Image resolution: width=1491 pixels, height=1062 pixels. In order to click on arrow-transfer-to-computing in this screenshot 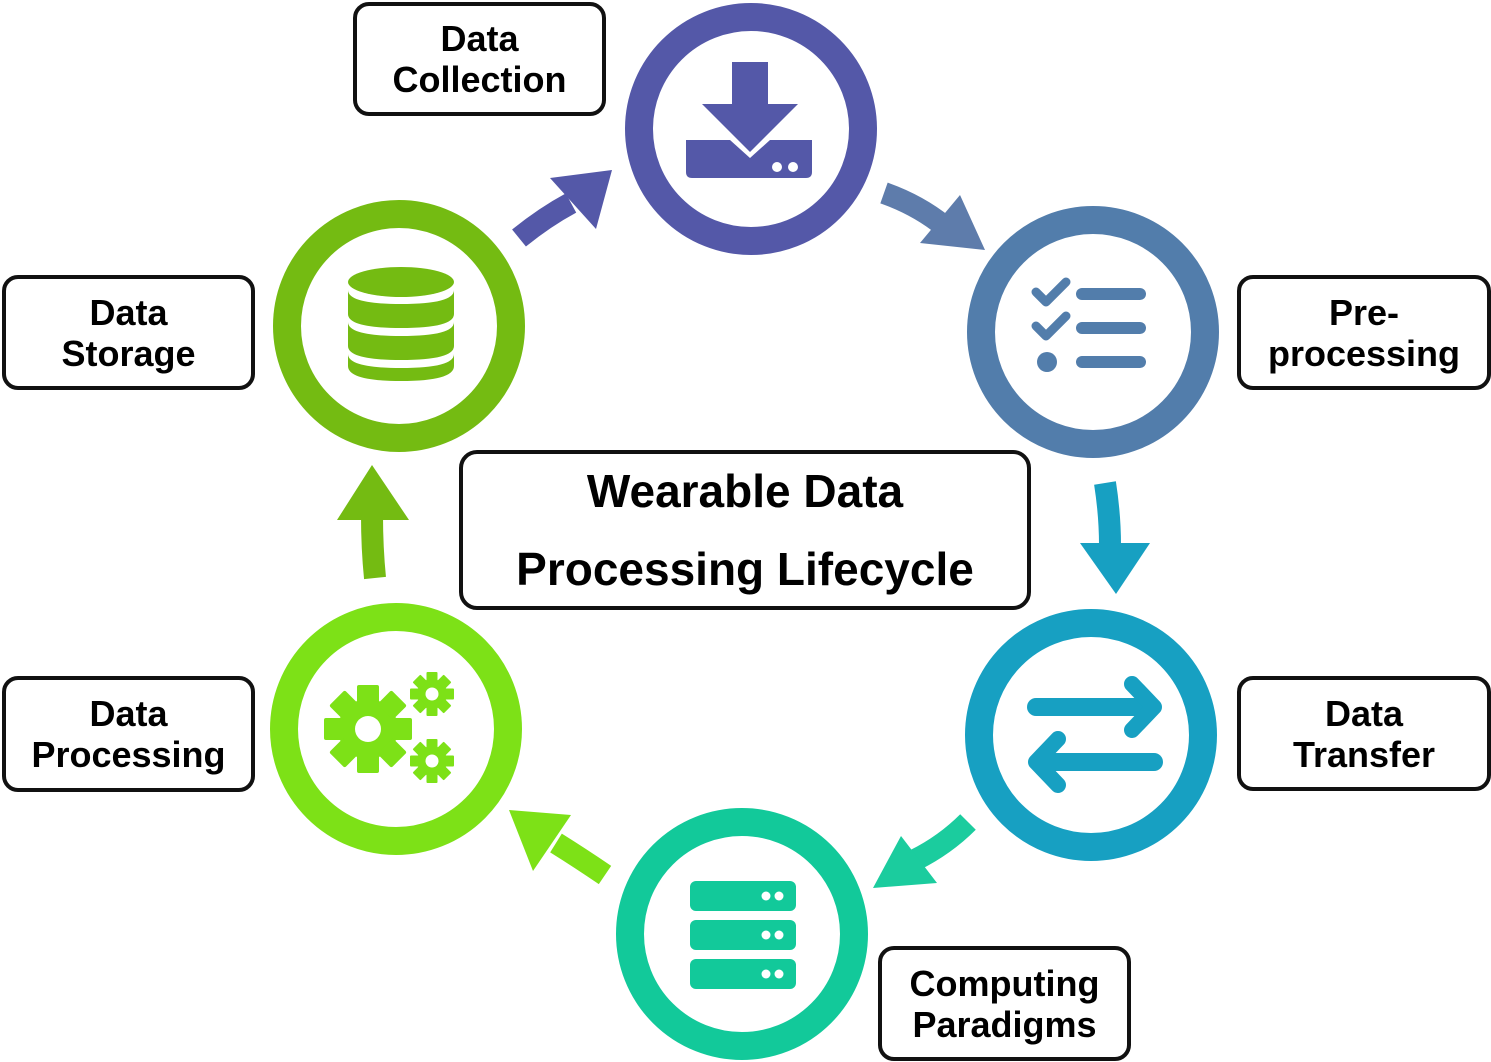, I will do `click(924, 851)`.